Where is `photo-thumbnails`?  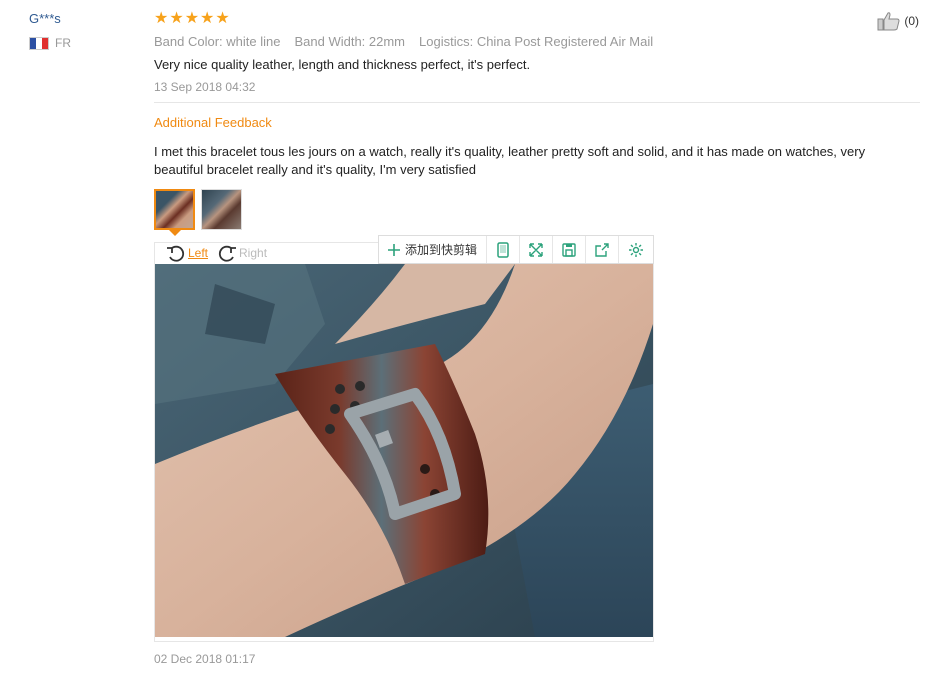
photo-thumbnails is located at coordinates (537, 212).